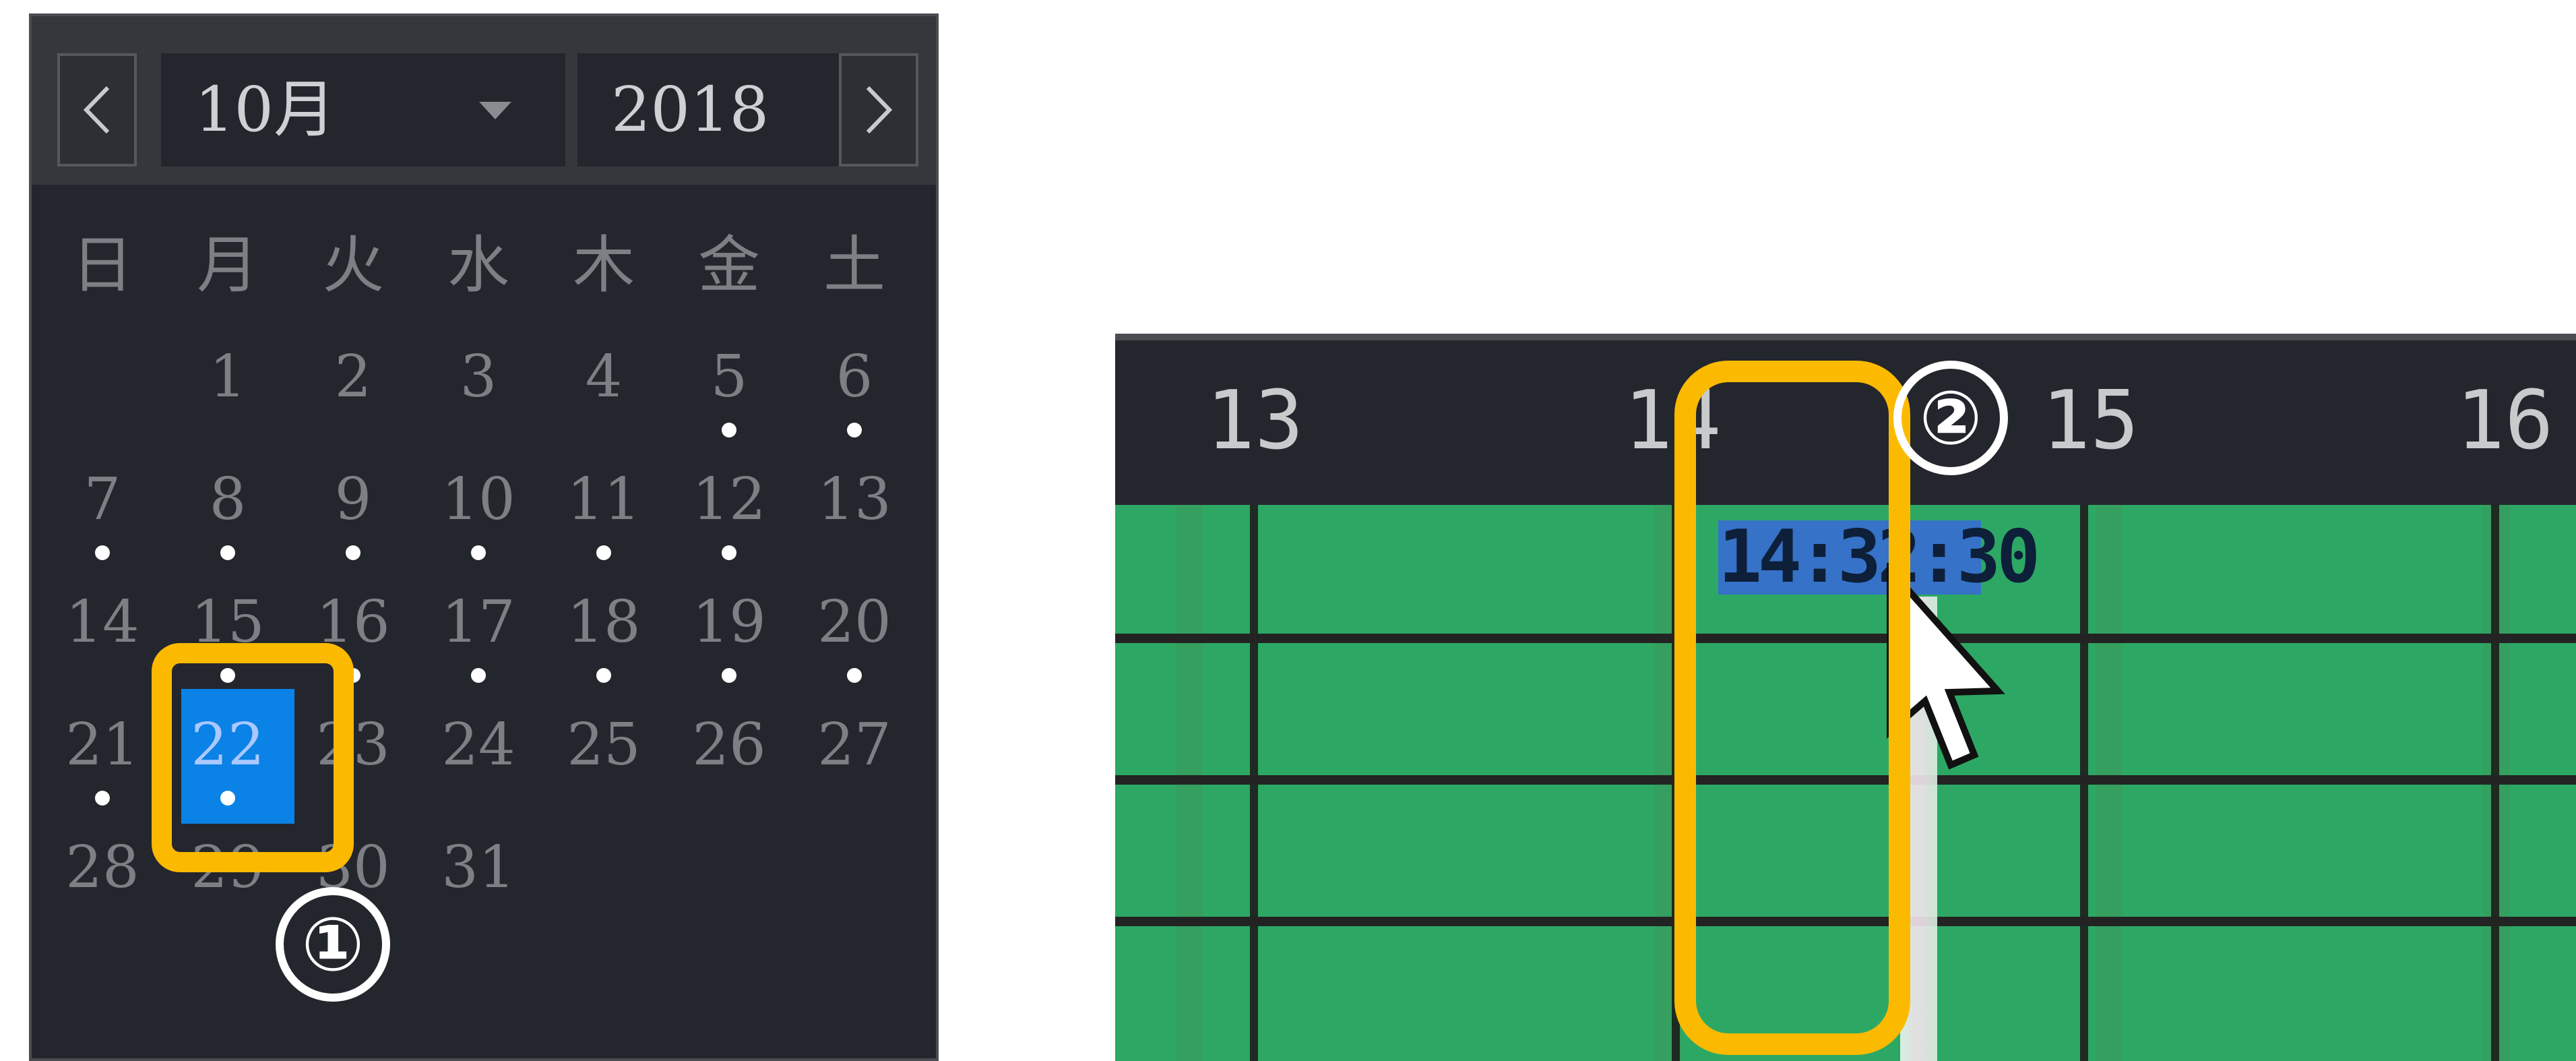  Describe the element at coordinates (690, 109) in the screenshot. I see `year-value: 2018` at that location.